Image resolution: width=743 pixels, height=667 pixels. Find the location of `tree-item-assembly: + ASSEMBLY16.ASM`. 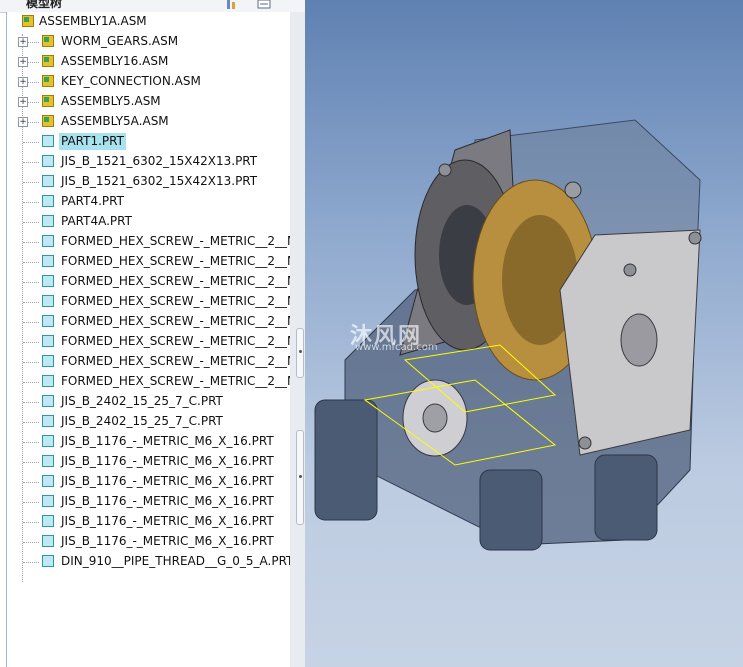

tree-item-assembly: + ASSEMBLY16.ASM is located at coordinates (149, 62).